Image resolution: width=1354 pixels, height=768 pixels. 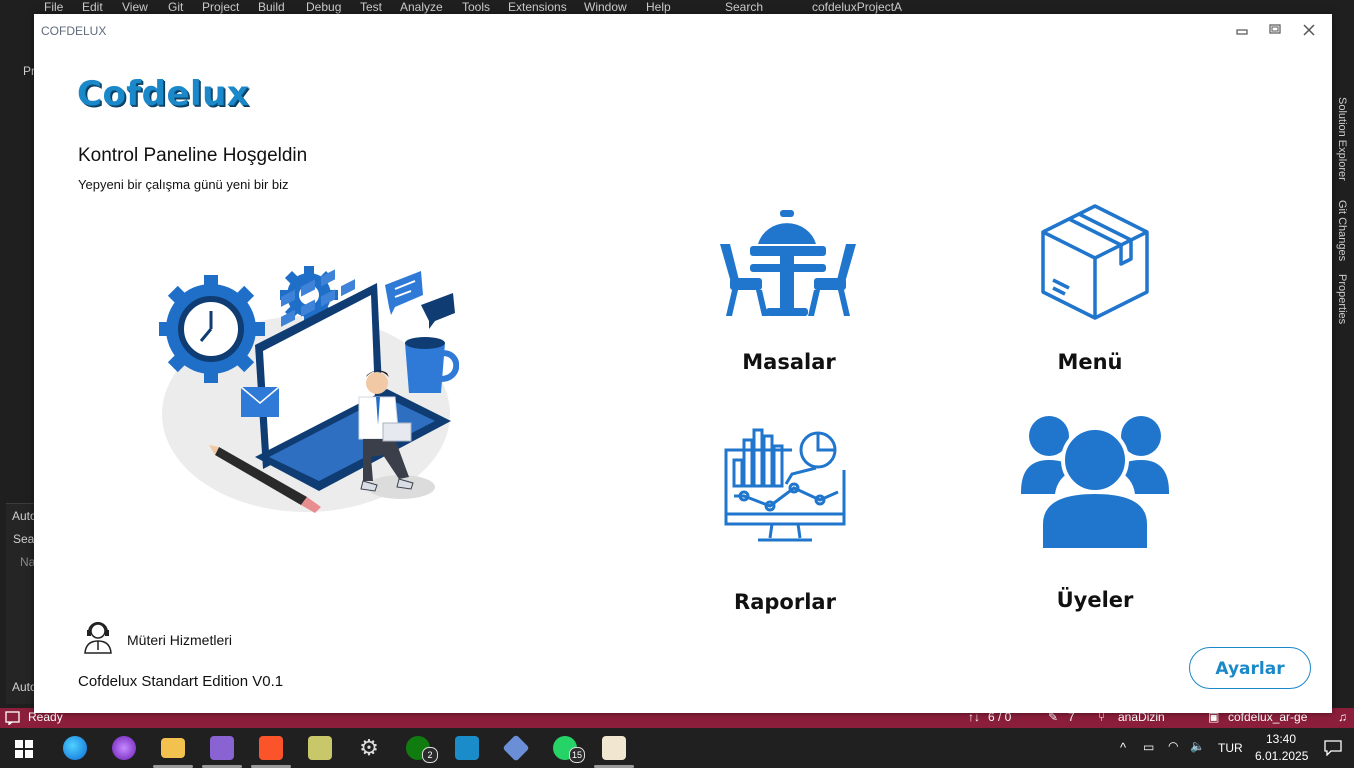 I want to click on workspace-illustration, so click(x=309, y=389).